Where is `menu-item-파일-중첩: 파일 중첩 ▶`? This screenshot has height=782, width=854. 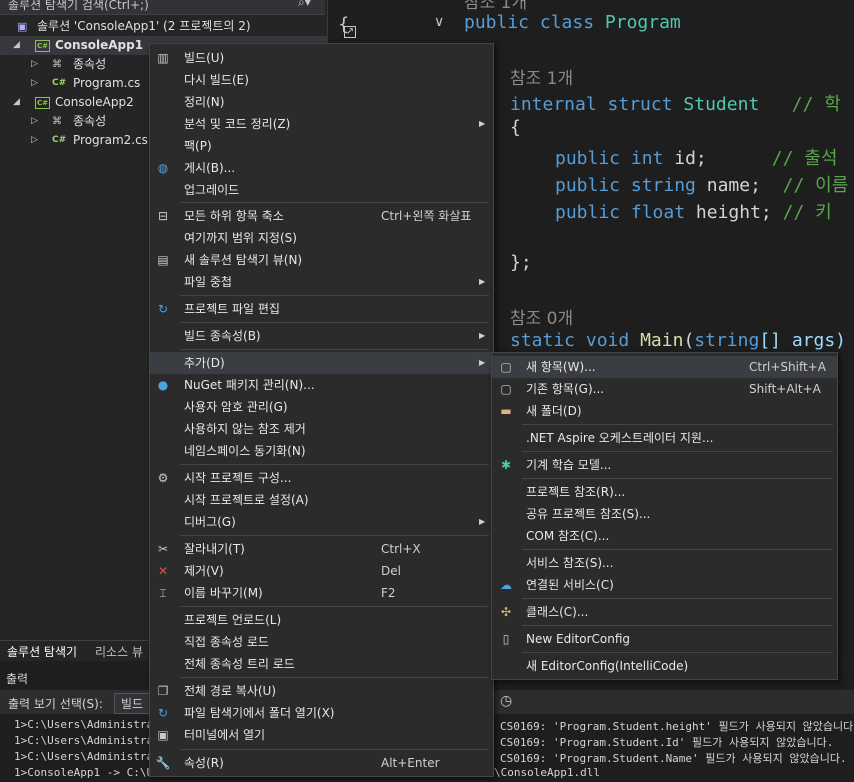 menu-item-파일-중첩: 파일 중첩 ▶ is located at coordinates (321, 282).